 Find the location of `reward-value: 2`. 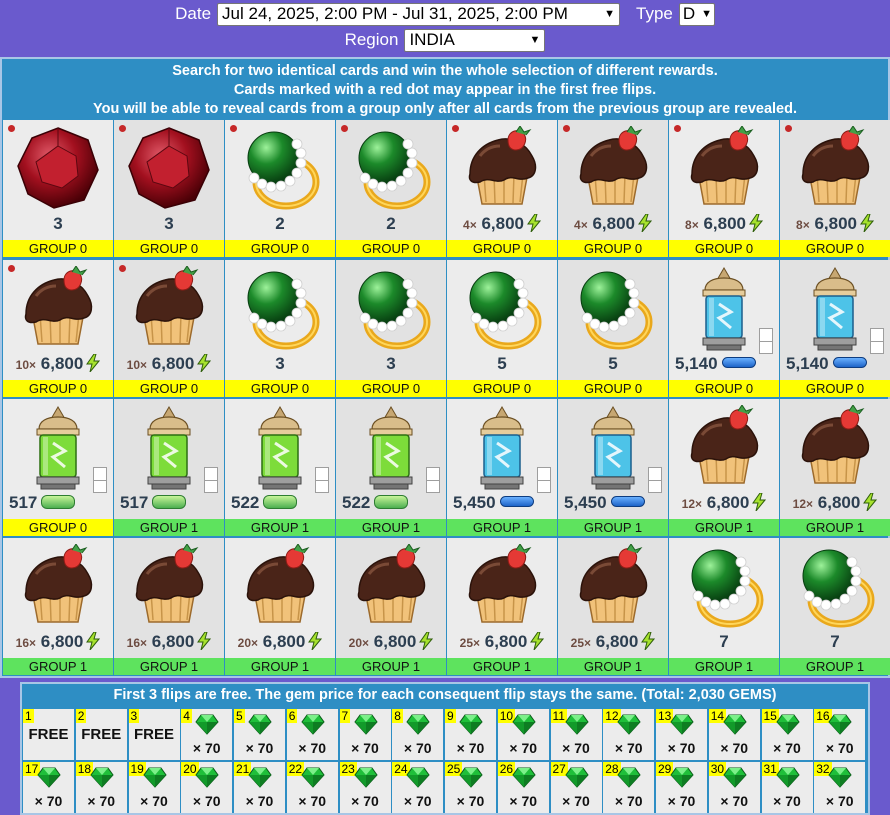

reward-value: 2 is located at coordinates (280, 224).